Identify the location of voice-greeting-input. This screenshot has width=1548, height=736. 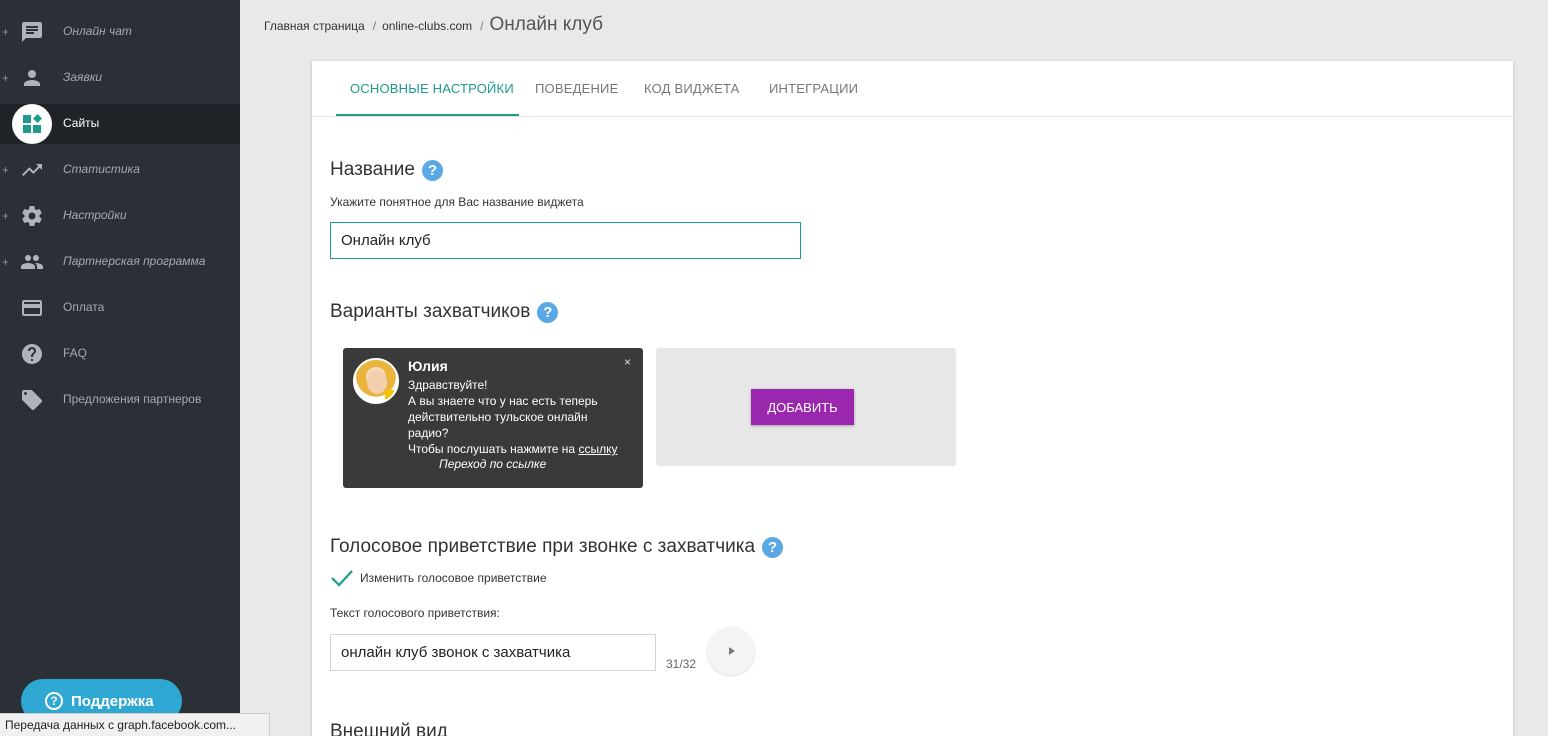
(493, 652).